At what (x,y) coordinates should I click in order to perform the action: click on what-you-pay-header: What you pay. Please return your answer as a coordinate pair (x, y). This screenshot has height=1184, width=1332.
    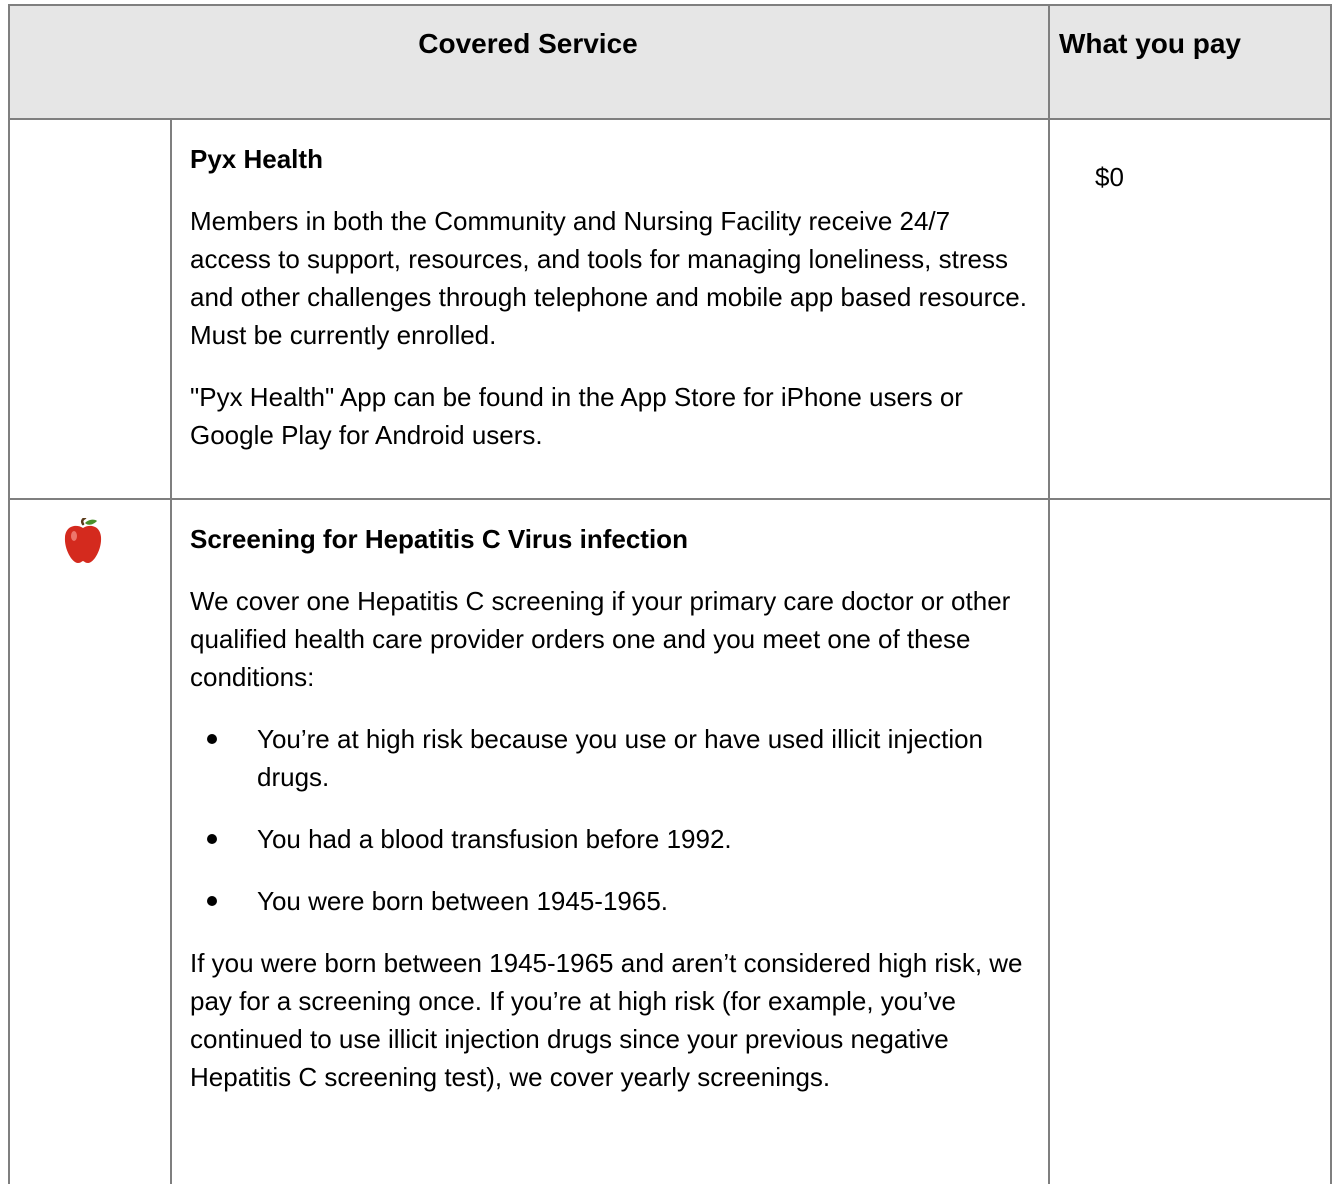
    Looking at the image, I should click on (1149, 43).